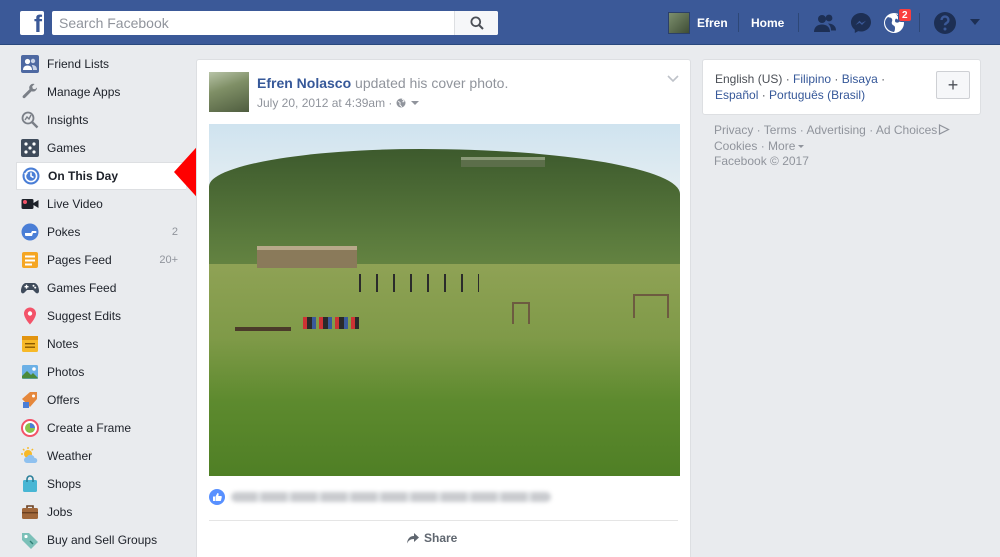 The width and height of the screenshot is (1000, 557). Describe the element at coordinates (79, 260) in the screenshot. I see `sidebar-item-label: Pages Feed` at that location.